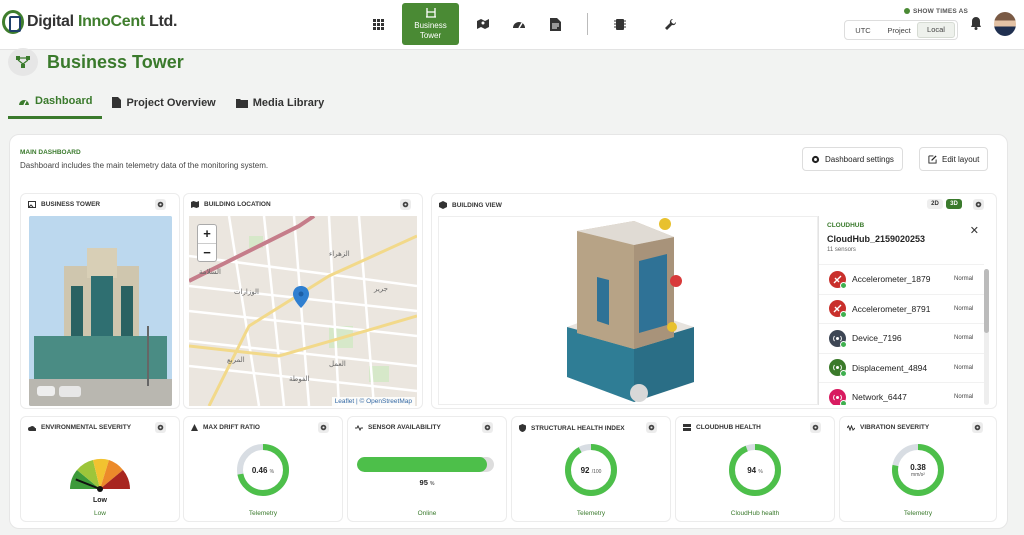 The image size is (1024, 535). What do you see at coordinates (207, 234) in the screenshot?
I see `zoom-in-button: +` at bounding box center [207, 234].